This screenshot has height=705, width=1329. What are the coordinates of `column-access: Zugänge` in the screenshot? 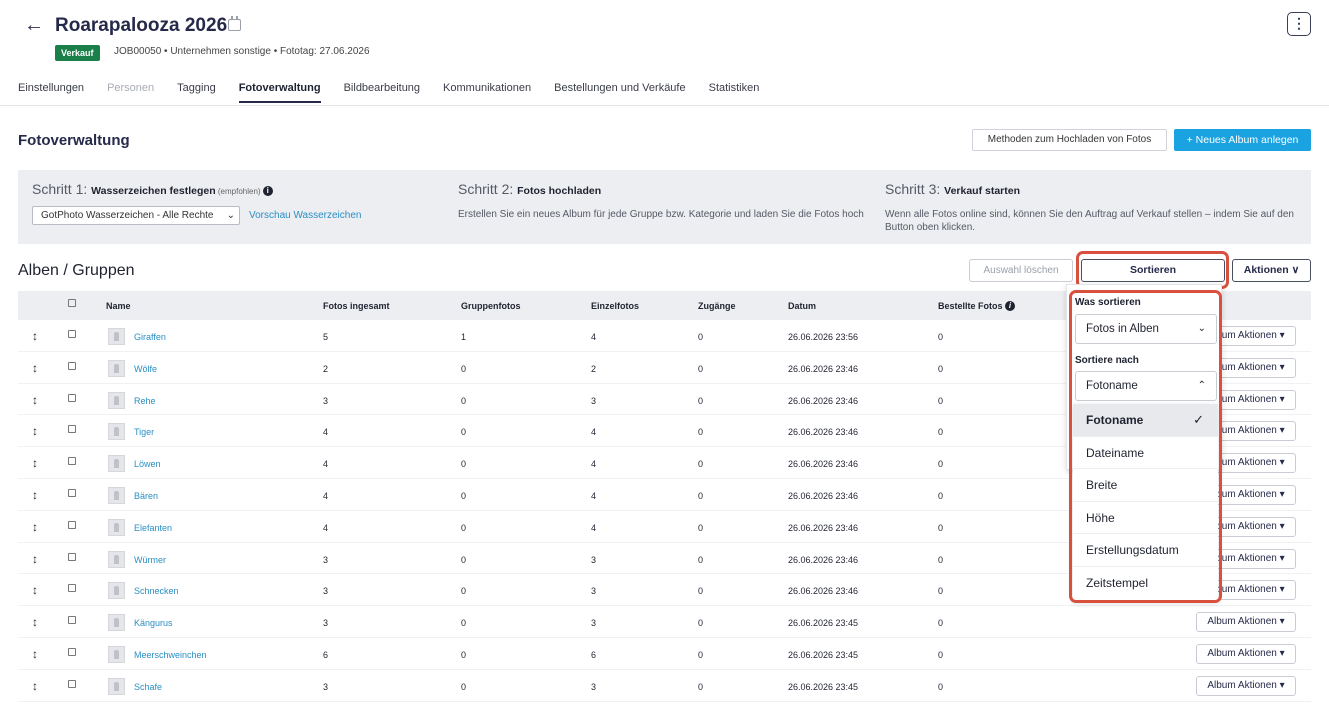 It's located at (717, 306).